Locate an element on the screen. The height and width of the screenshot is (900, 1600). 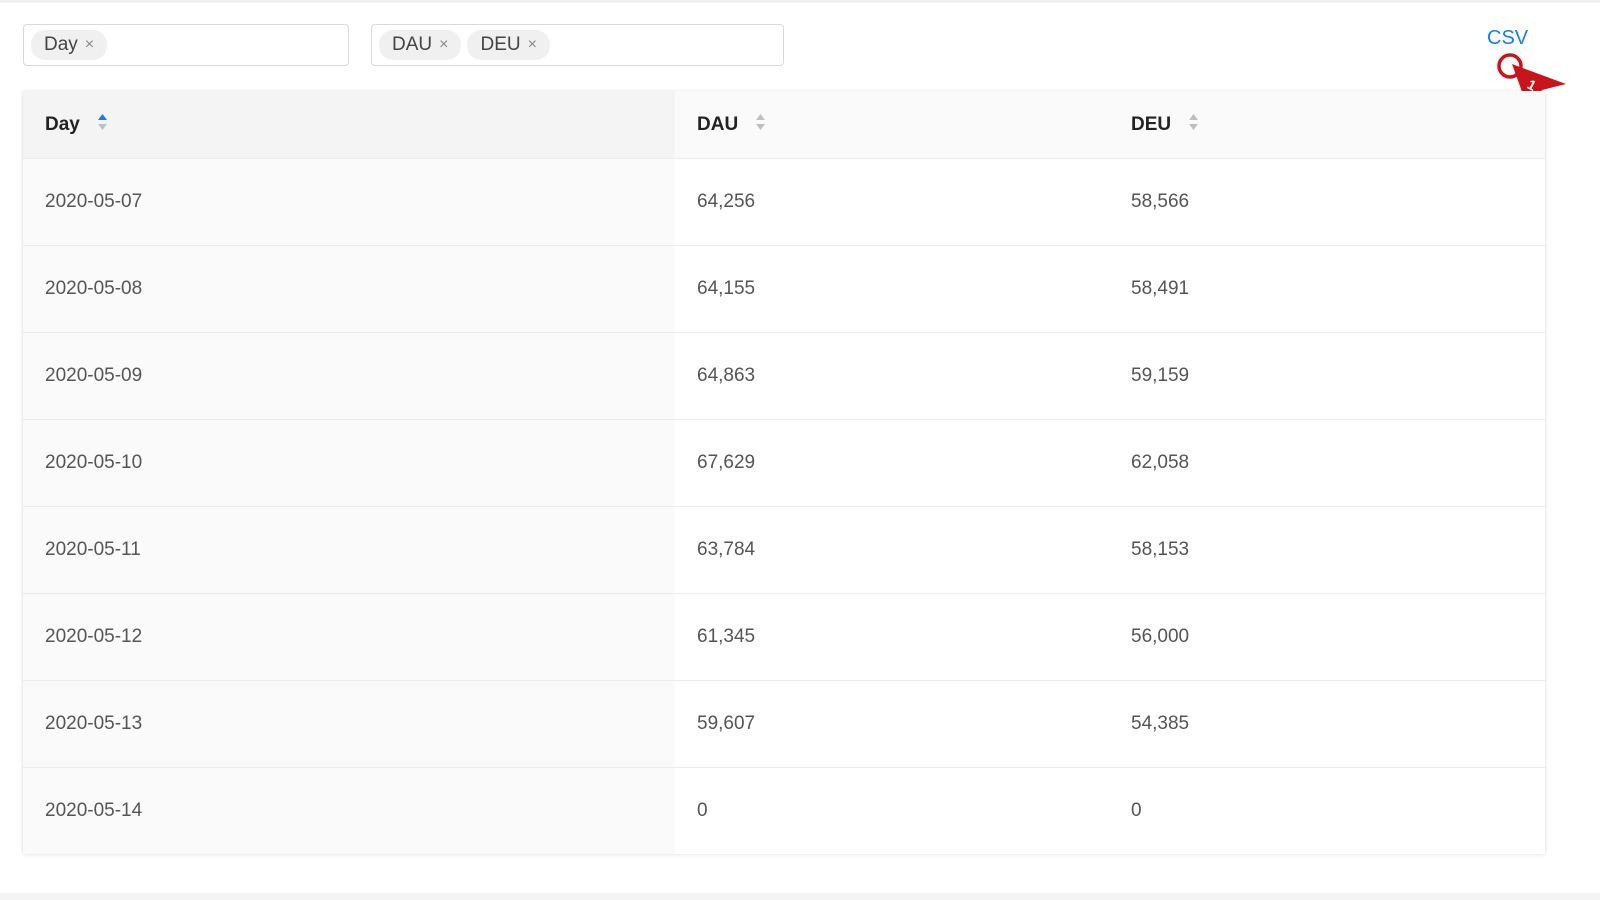
csv-export-link: CSV is located at coordinates (1507, 38).